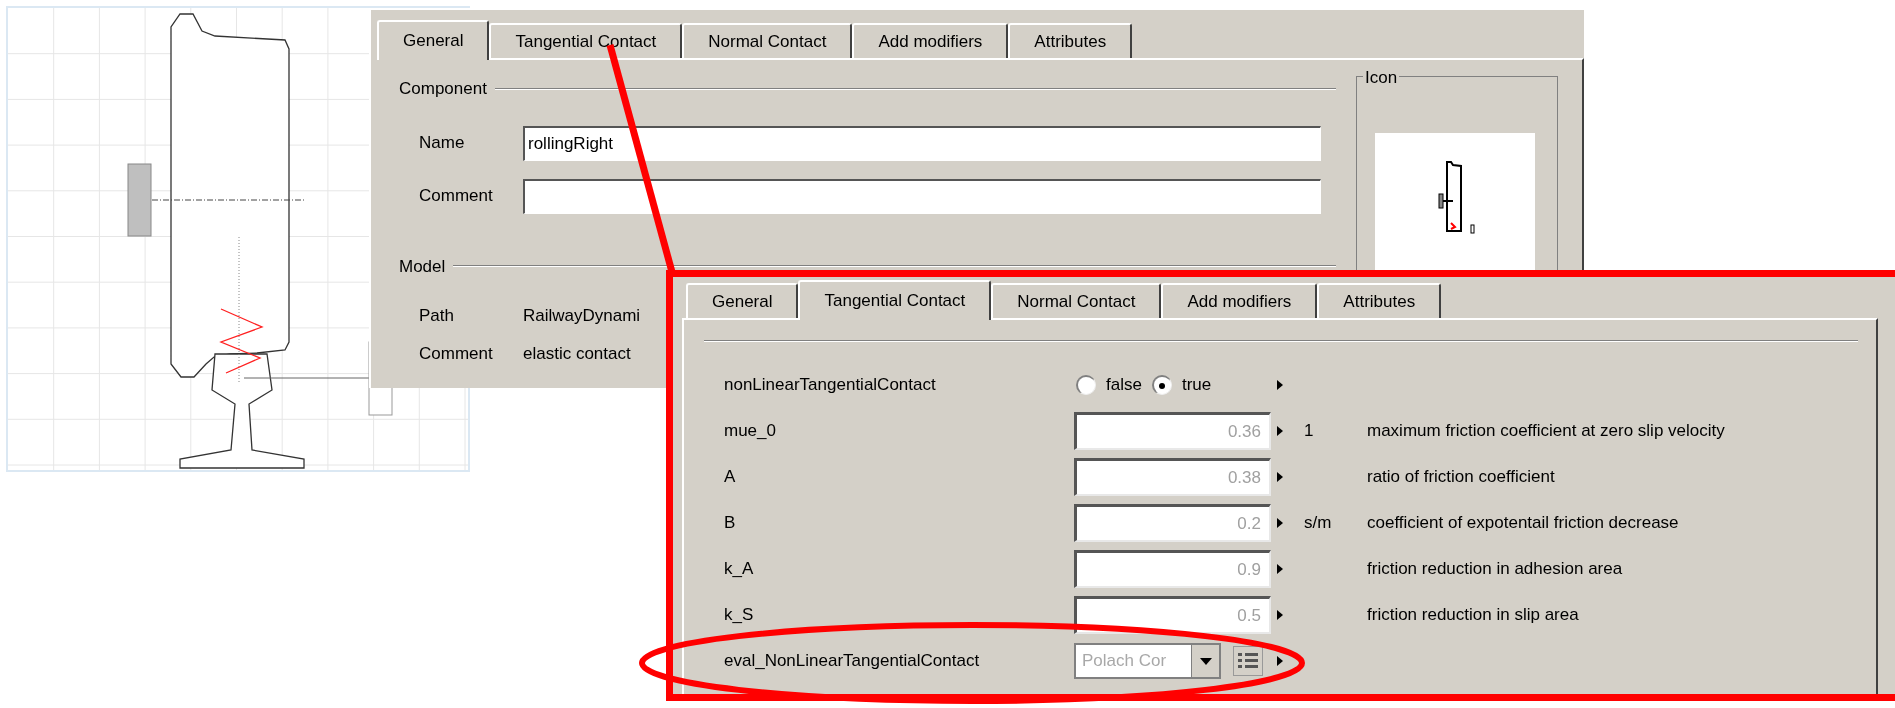 This screenshot has width=1895, height=708. Describe the element at coordinates (1495, 569) in the screenshot. I see `parameter-description: friction reduction in adhesion area` at that location.